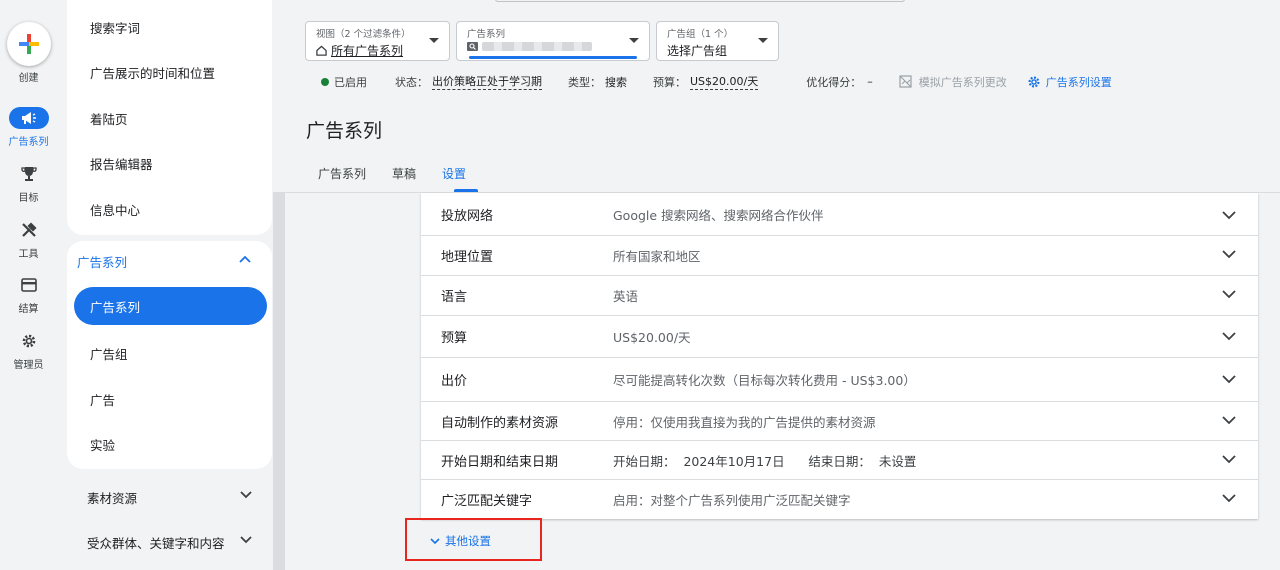 This screenshot has height=570, width=1280. I want to click on nav-item-landing-pages: 着陆页, so click(109, 118).